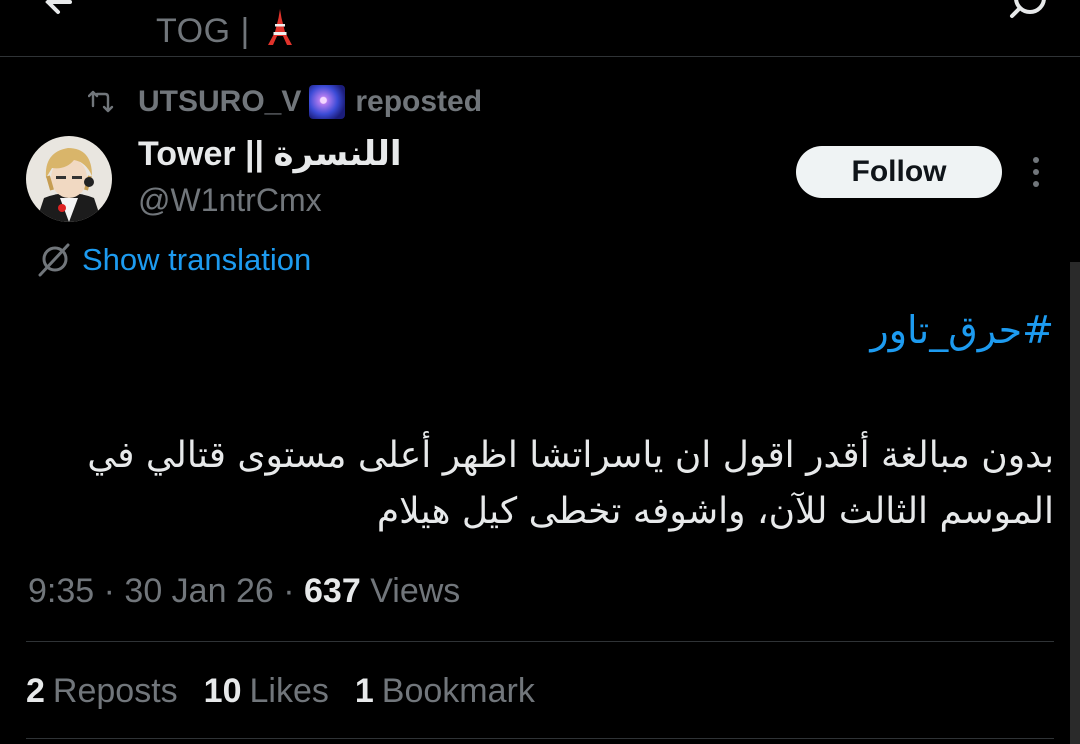 This screenshot has height=744, width=1080. I want to click on repost-indicator: UTSURO_V reposted, so click(285, 102).